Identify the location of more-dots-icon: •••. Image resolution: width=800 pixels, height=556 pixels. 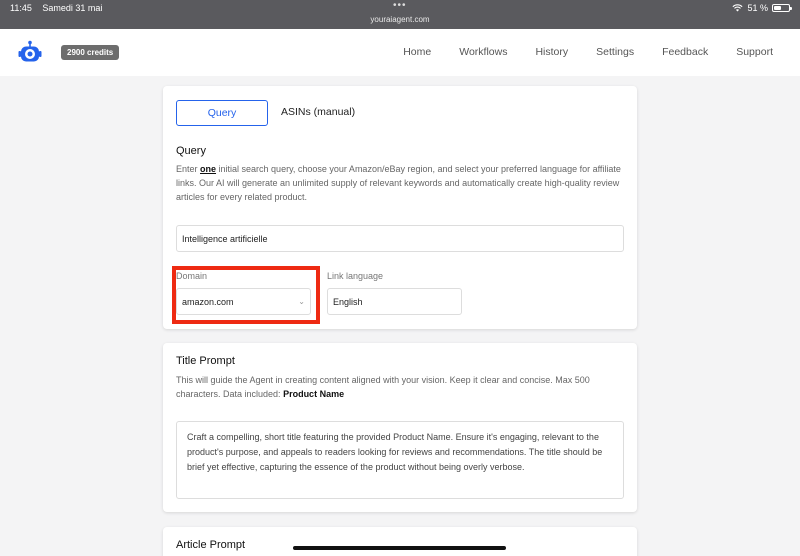
(400, 5).